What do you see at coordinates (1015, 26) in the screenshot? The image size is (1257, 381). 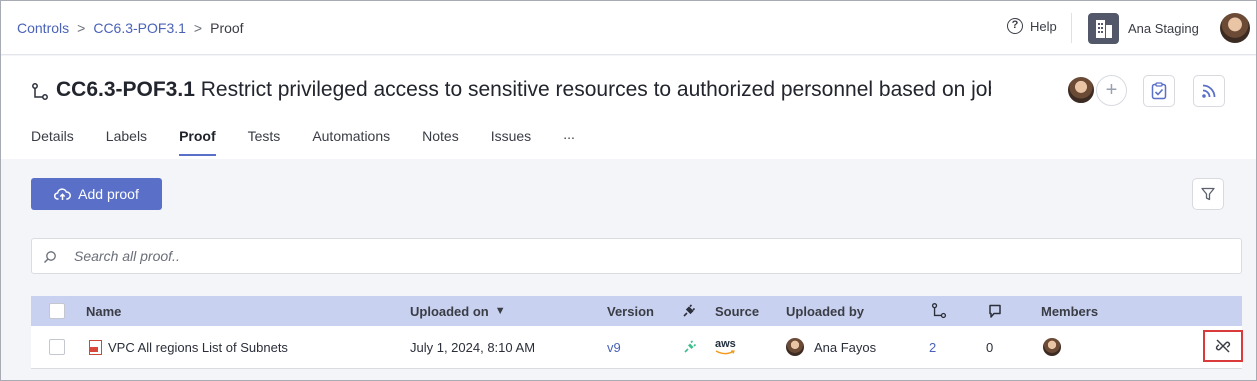 I see `question-circle-icon: ?` at bounding box center [1015, 26].